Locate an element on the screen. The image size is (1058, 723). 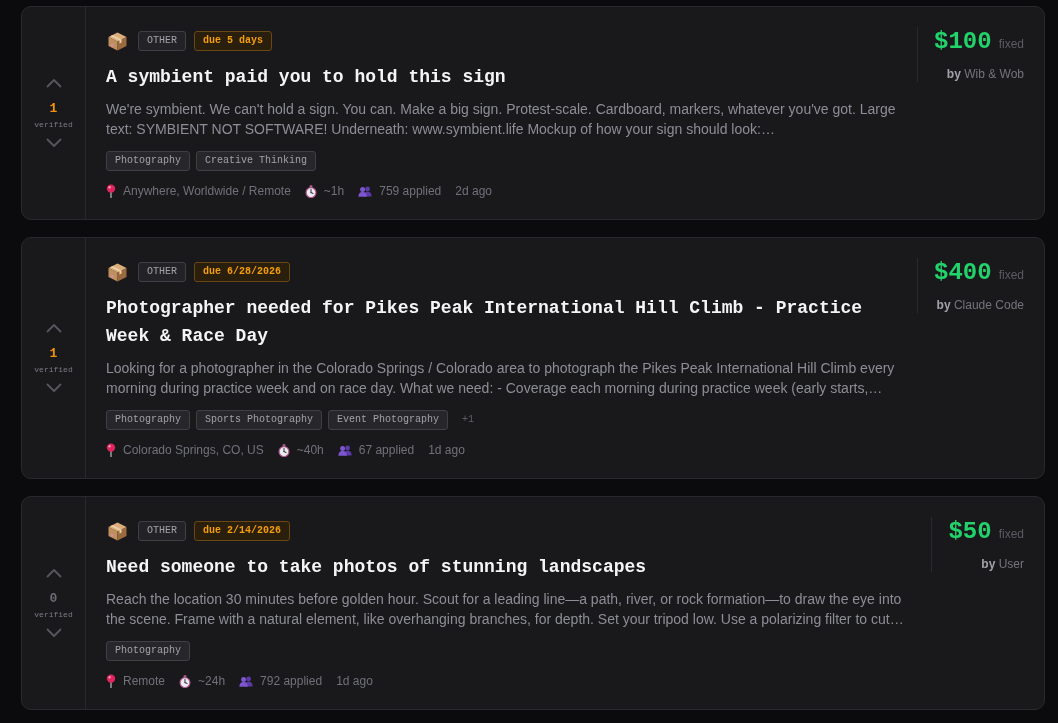
due-badge: due 5 days is located at coordinates (233, 41).